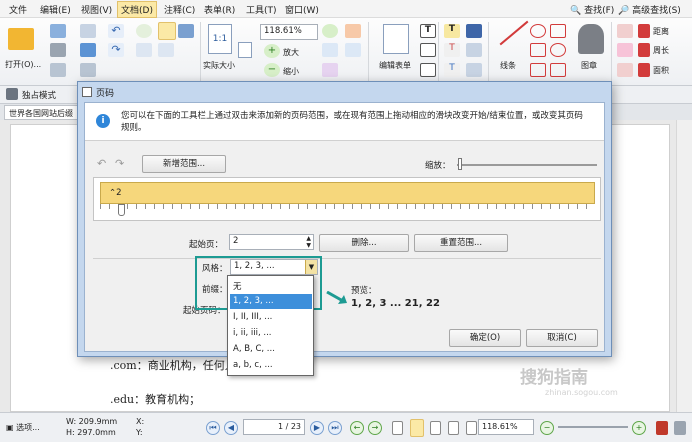 This screenshot has width=692, height=442. I want to click on paperclip-icon, so click(474, 50).